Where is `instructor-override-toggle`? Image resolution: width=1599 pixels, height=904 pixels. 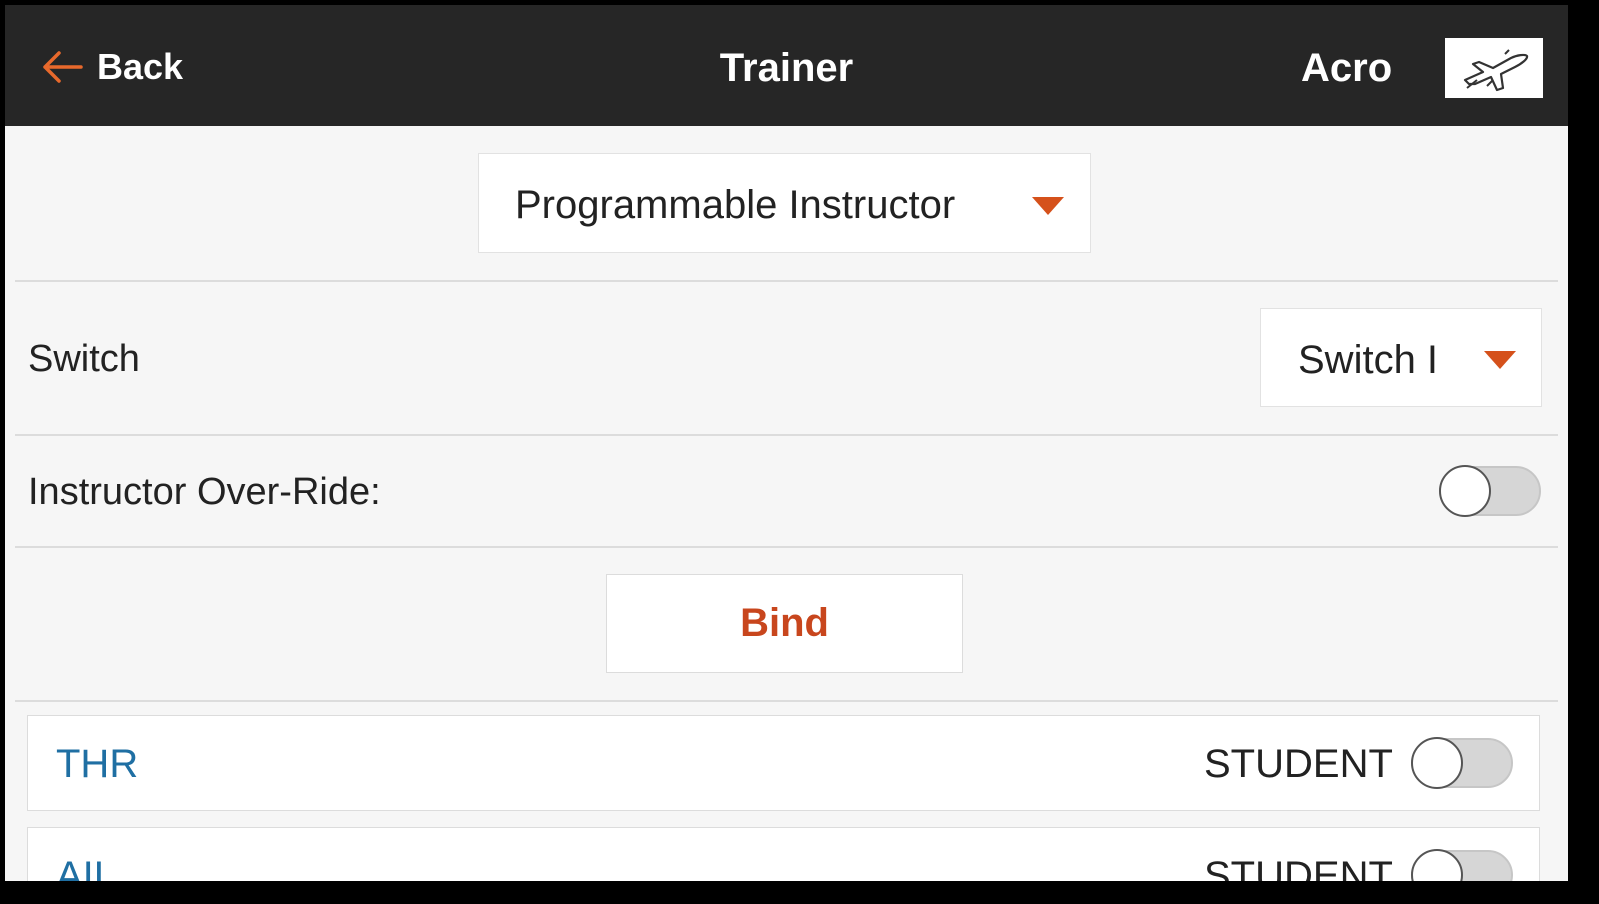
instructor-override-toggle is located at coordinates (1490, 491).